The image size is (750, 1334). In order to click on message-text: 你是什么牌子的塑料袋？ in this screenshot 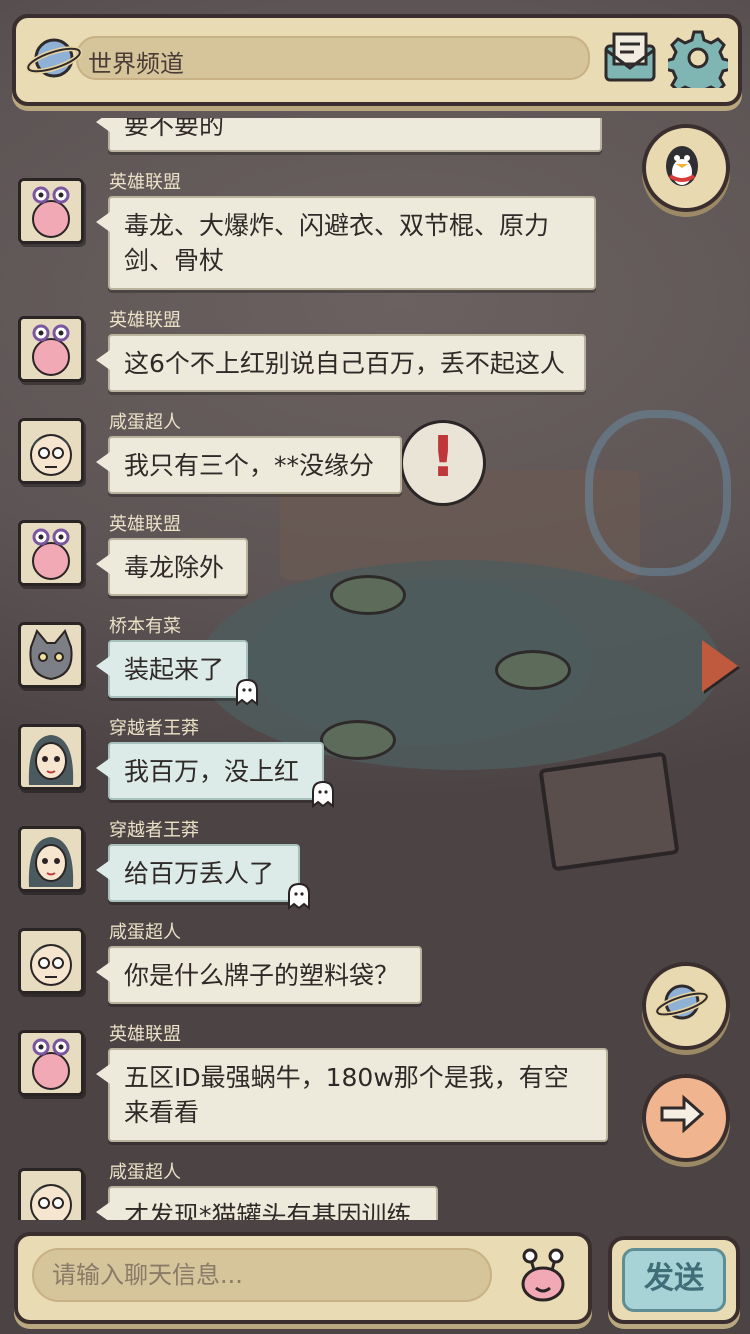, I will do `click(262, 975)`.